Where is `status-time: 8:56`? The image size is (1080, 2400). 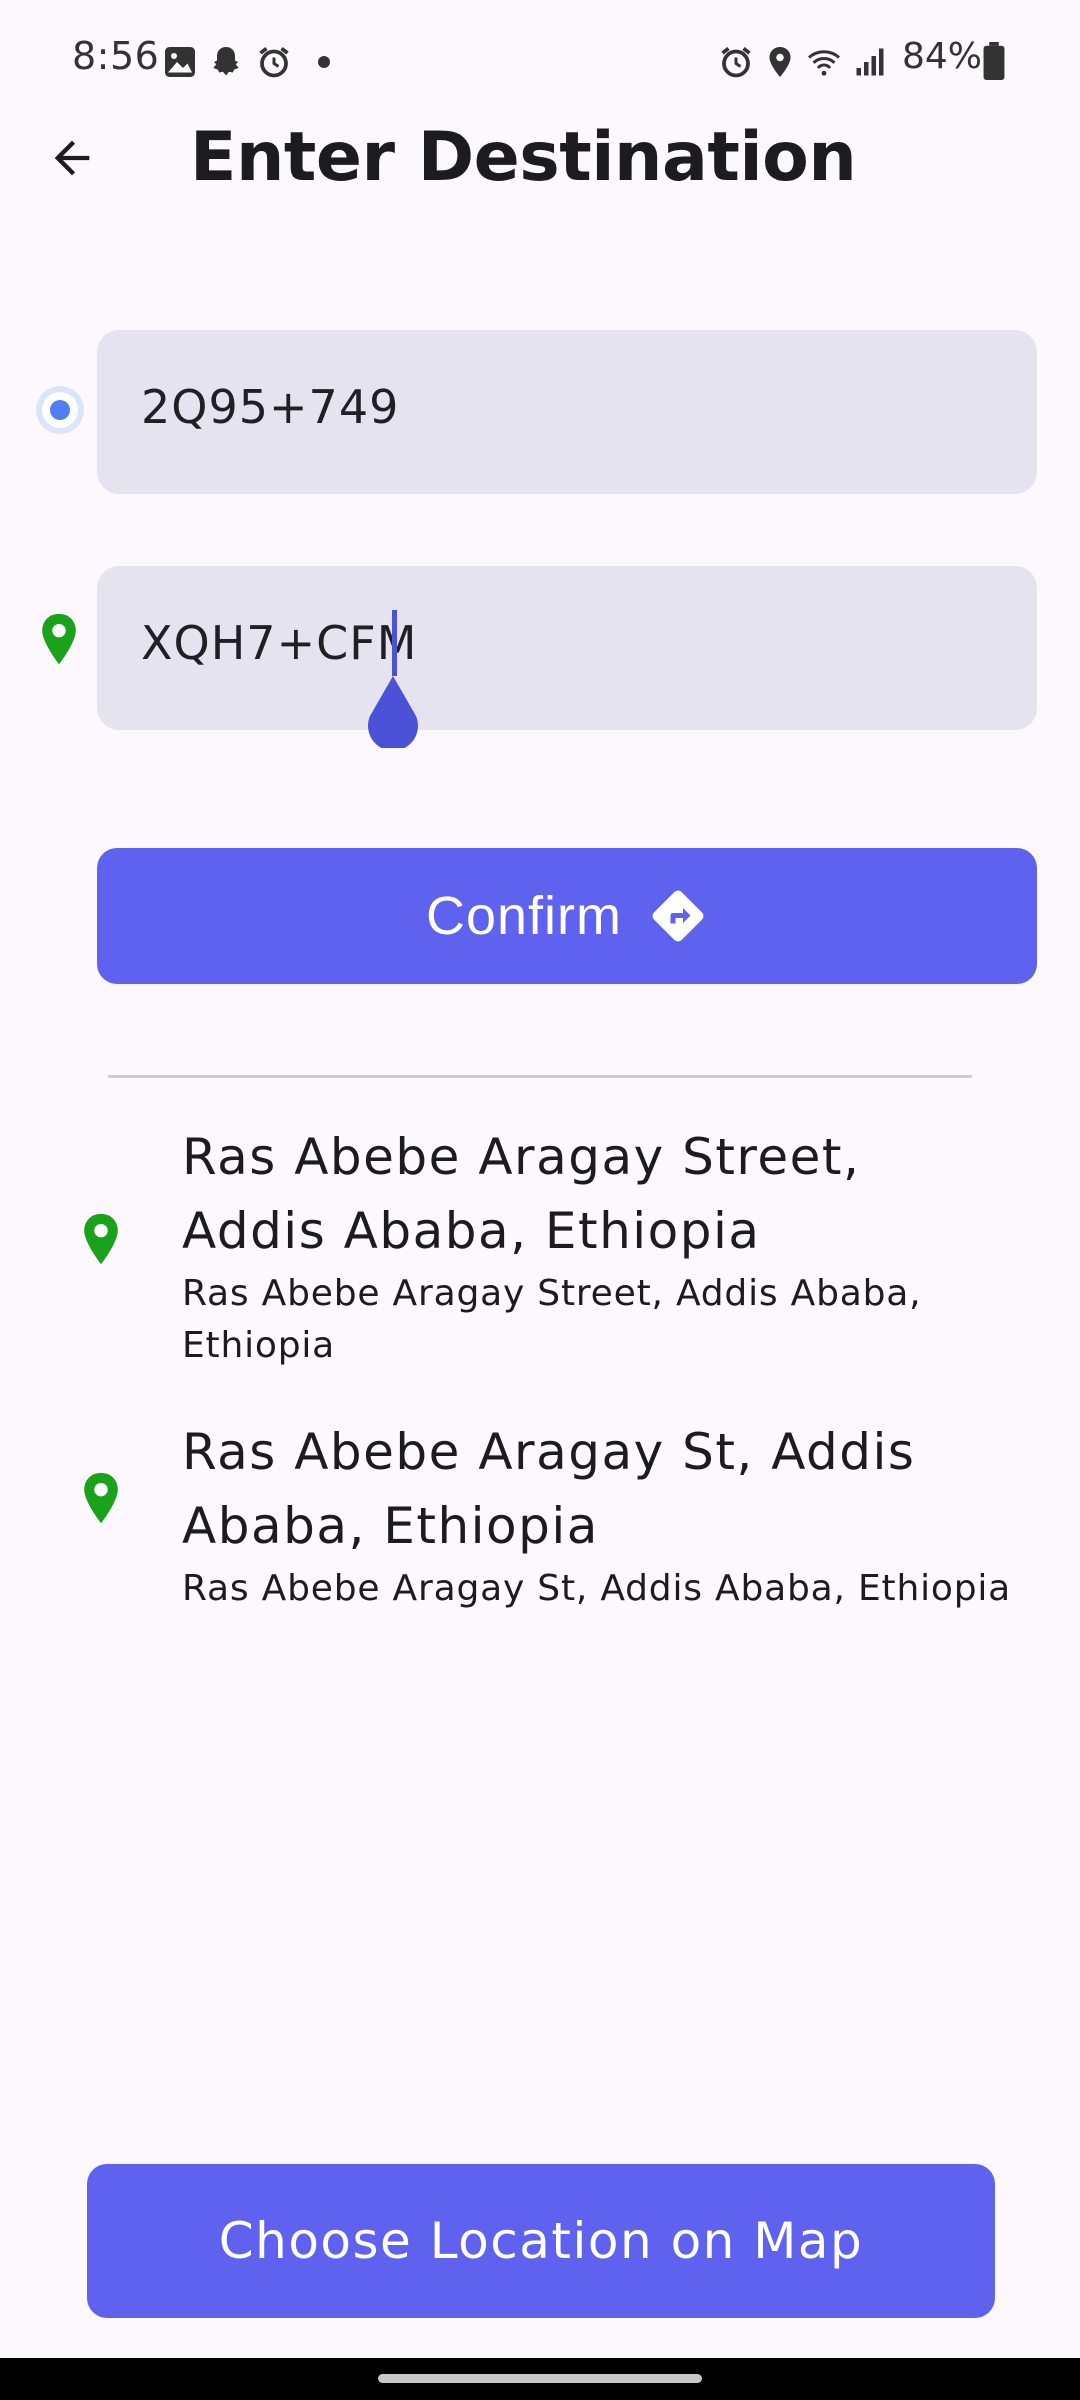
status-time: 8:56 is located at coordinates (116, 56).